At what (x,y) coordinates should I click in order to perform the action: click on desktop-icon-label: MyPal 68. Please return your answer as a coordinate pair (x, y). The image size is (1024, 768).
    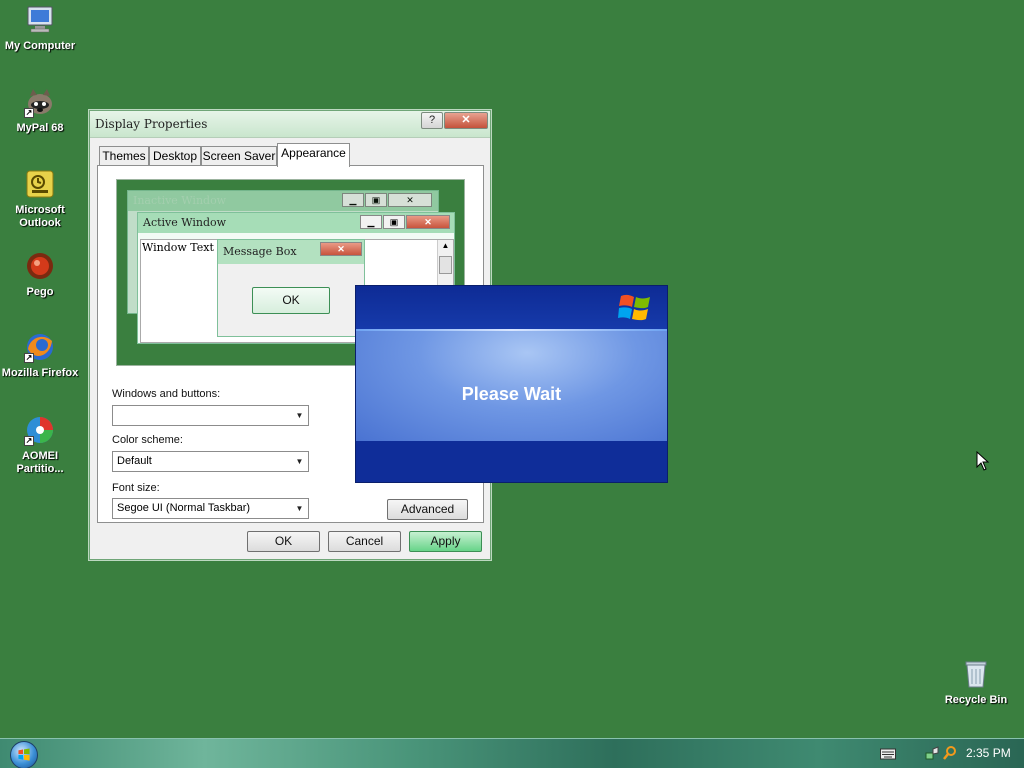
    Looking at the image, I should click on (40, 128).